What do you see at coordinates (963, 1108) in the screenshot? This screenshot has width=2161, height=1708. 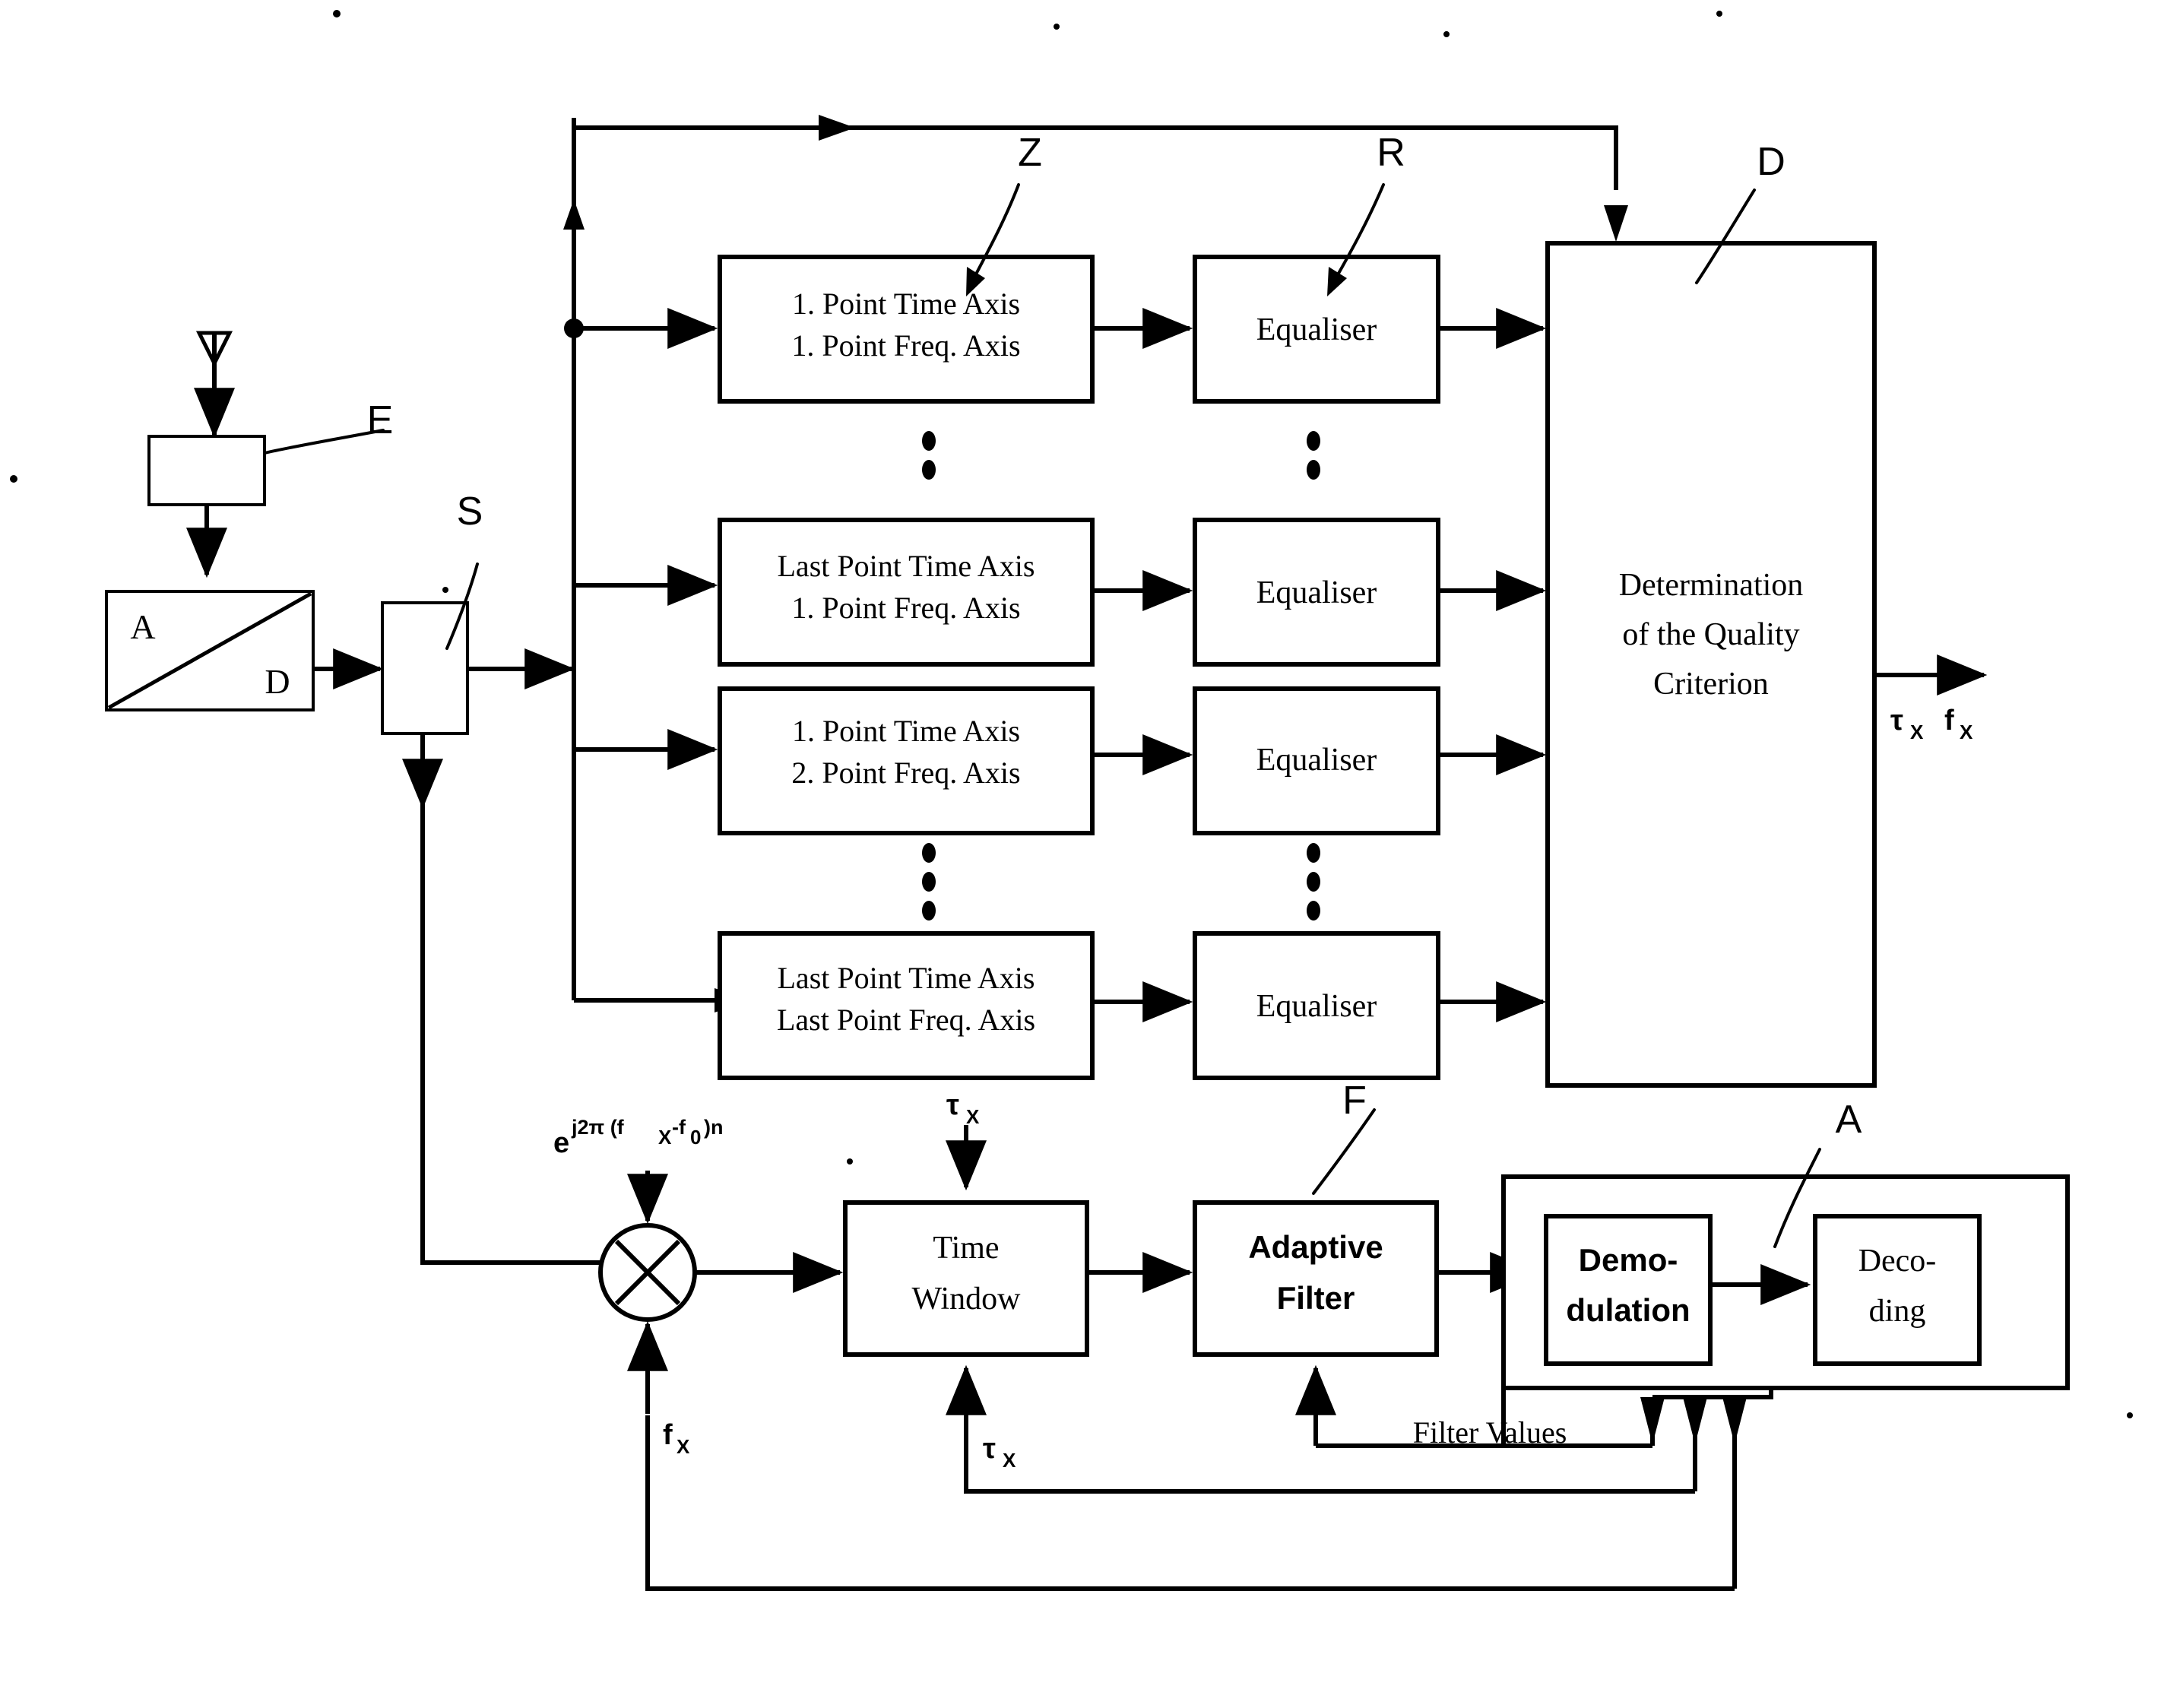 I see `tau-top-label: τ X` at bounding box center [963, 1108].